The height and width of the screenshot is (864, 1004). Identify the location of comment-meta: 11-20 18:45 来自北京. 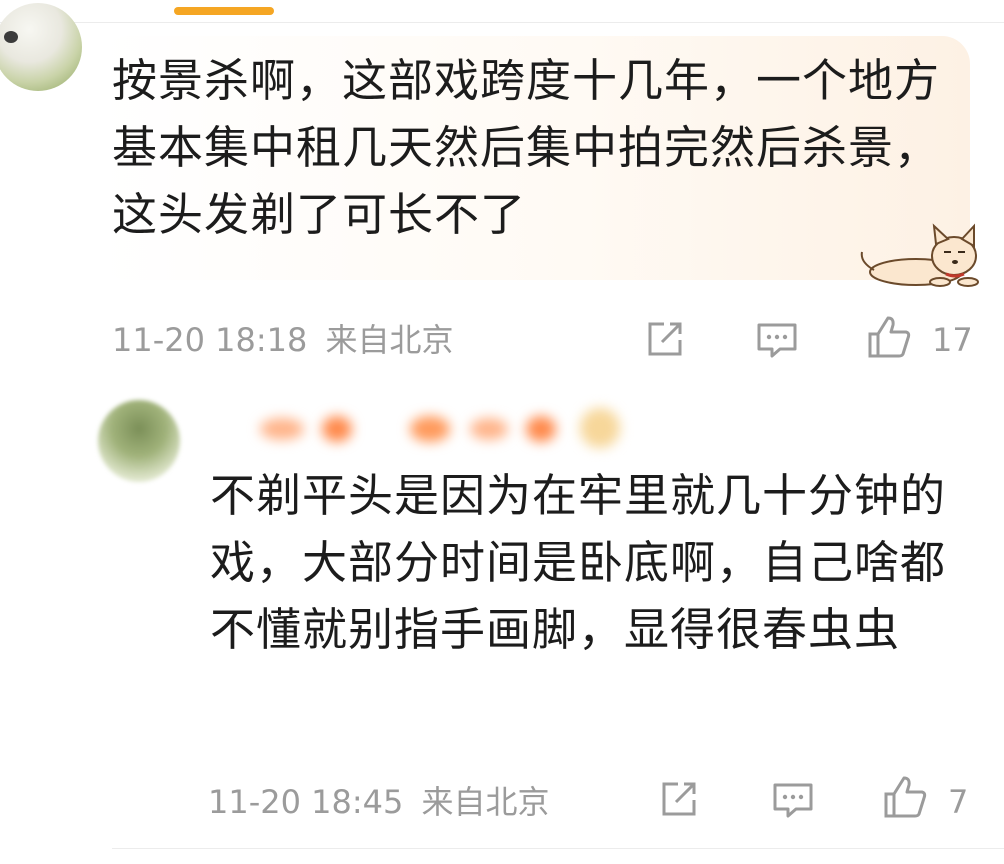
(379, 802).